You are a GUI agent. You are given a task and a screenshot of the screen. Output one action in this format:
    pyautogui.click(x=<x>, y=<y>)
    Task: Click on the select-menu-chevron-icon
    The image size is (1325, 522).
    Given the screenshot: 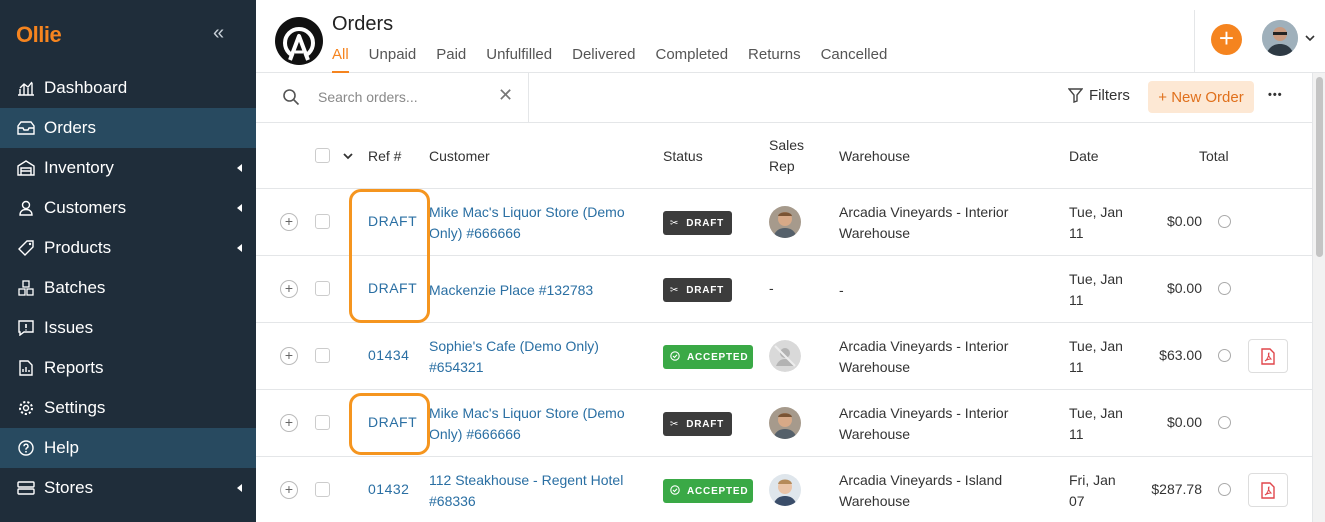 What is the action you would take?
    pyautogui.click(x=348, y=155)
    